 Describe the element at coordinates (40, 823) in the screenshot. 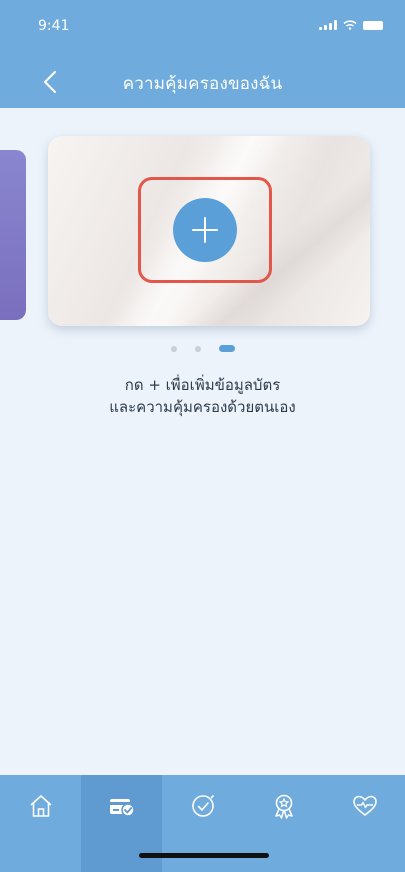

I see `tab-home` at that location.